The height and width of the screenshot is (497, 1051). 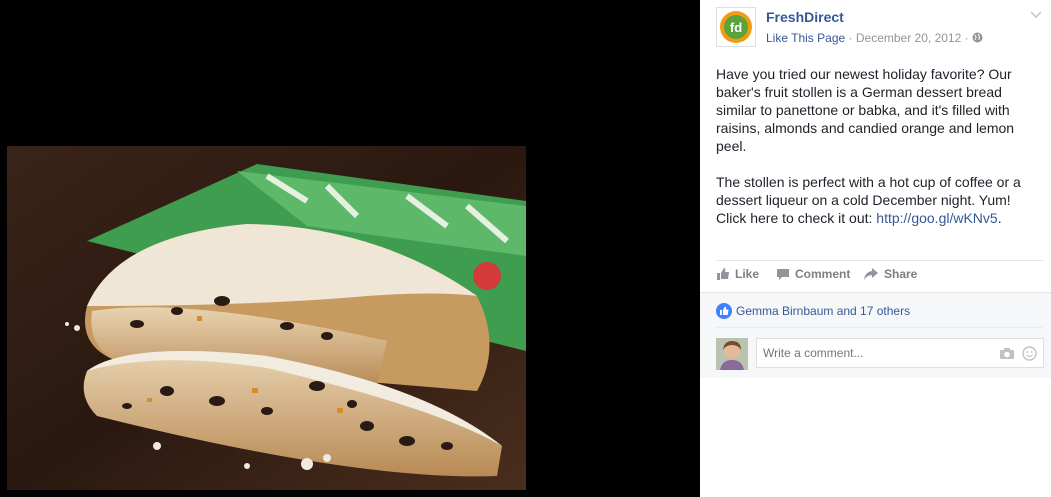 I want to click on post-actions: Like Comment Share, so click(x=880, y=275).